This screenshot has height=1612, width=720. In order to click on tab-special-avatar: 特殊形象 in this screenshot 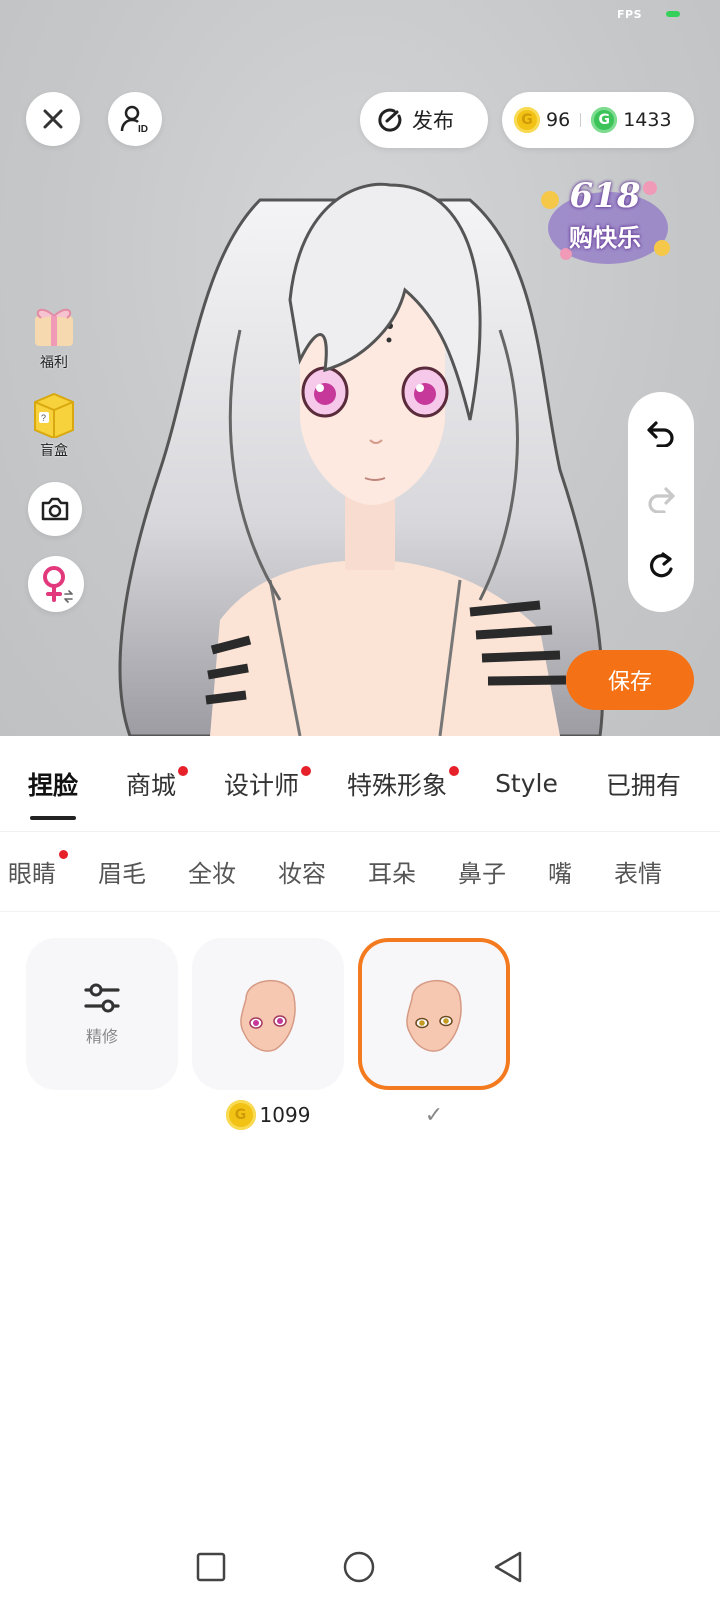, I will do `click(403, 783)`.